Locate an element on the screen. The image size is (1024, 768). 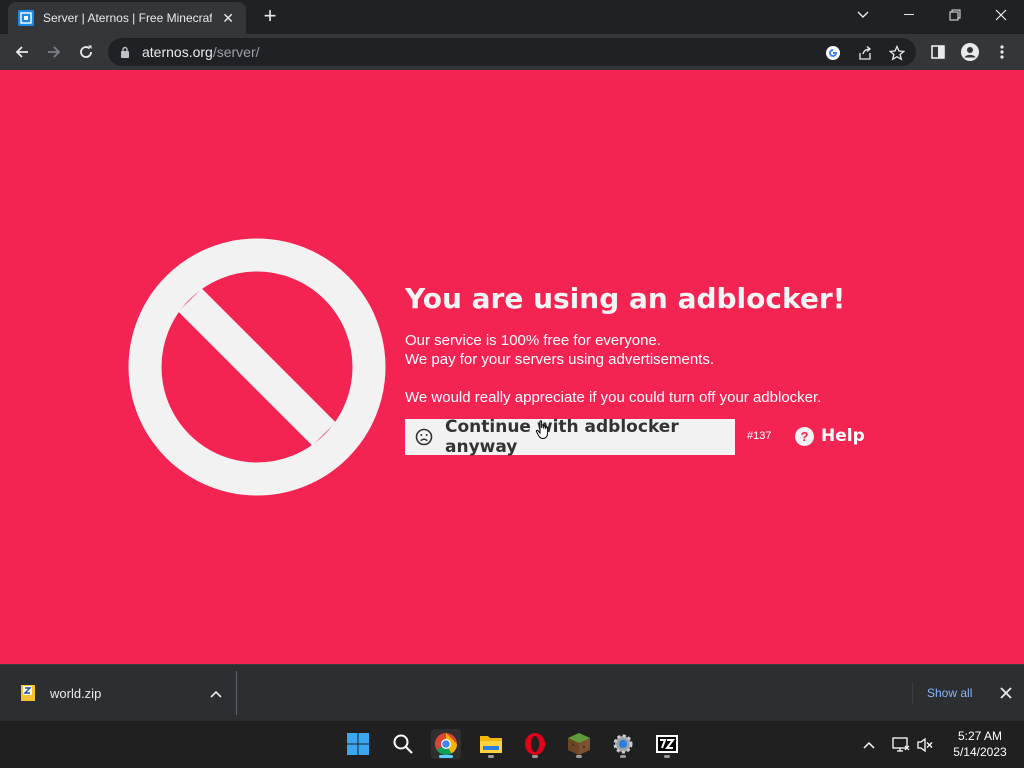
minimize-button is located at coordinates (909, 15).